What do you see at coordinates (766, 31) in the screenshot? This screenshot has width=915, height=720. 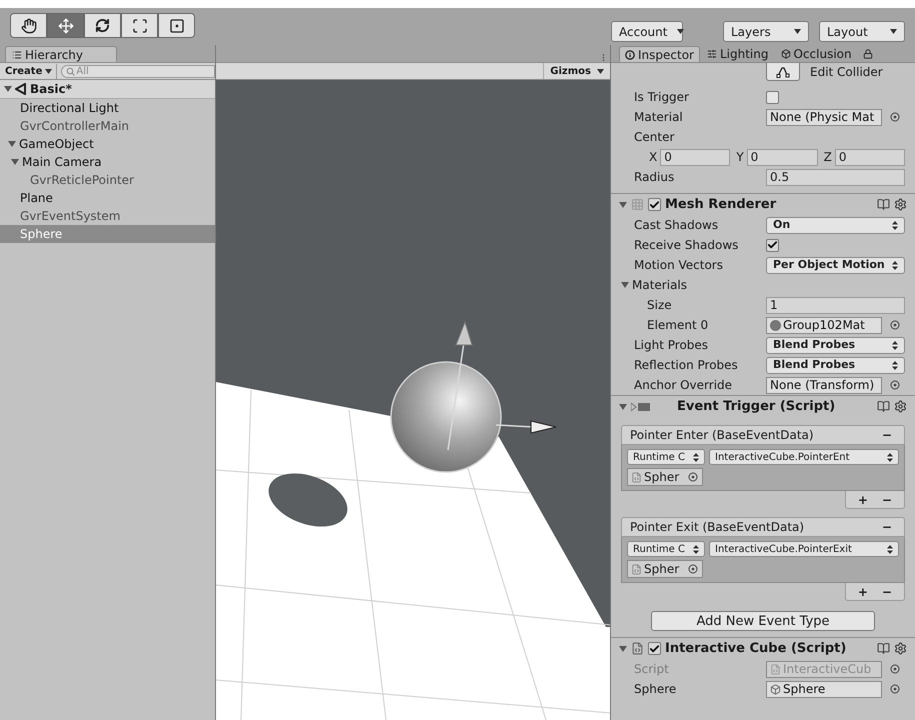 I see `menu-dropdown: Layers` at bounding box center [766, 31].